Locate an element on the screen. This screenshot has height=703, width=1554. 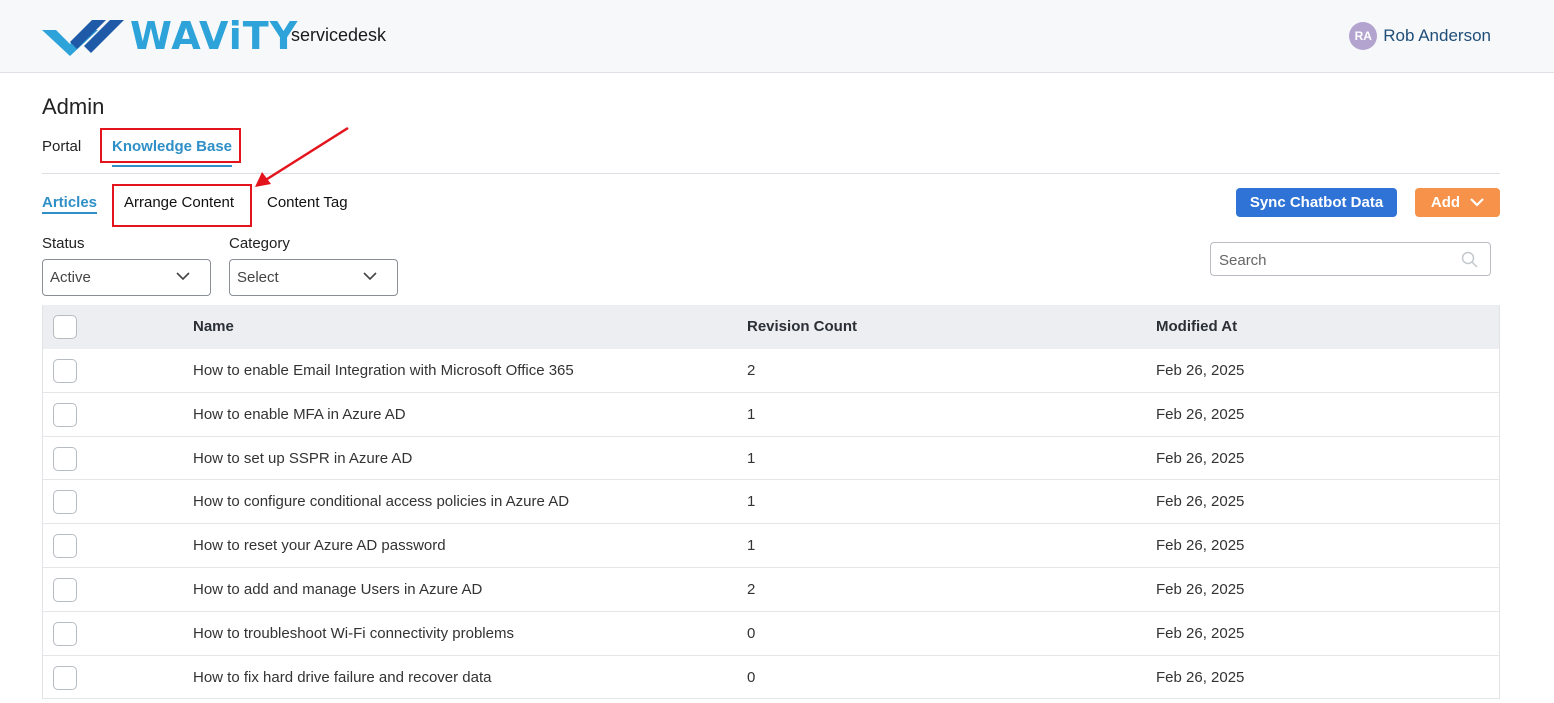
search-box is located at coordinates (1350, 259).